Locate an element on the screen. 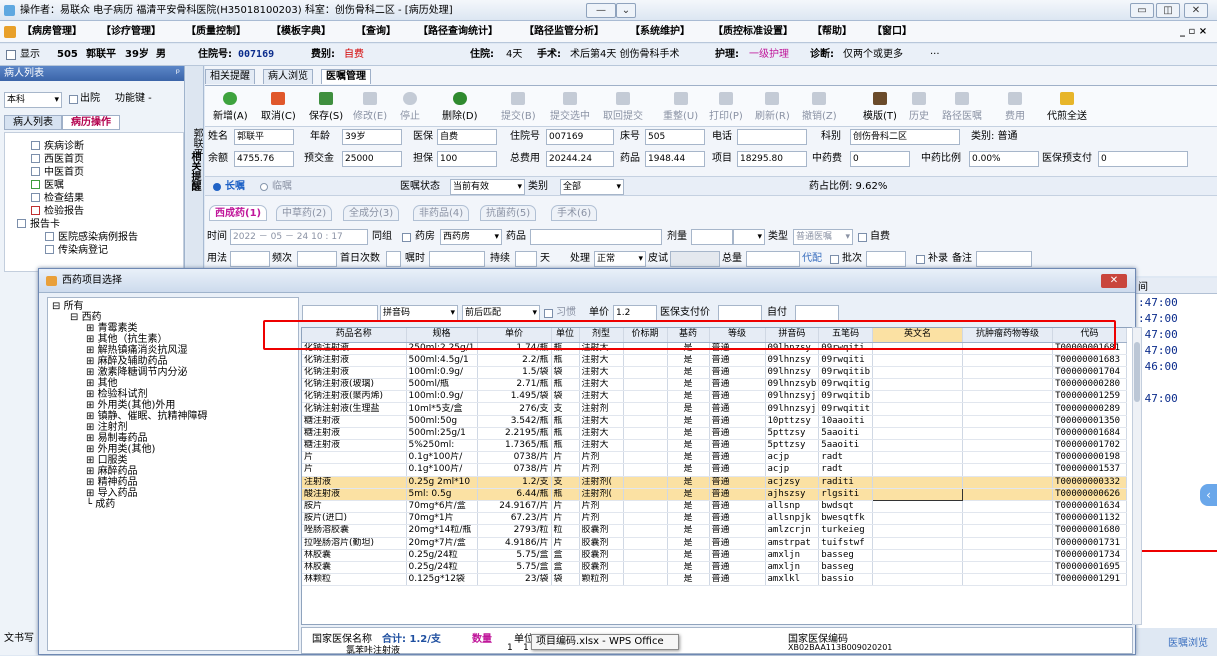  menu-query: 【查询】 is located at coordinates (376, 32).